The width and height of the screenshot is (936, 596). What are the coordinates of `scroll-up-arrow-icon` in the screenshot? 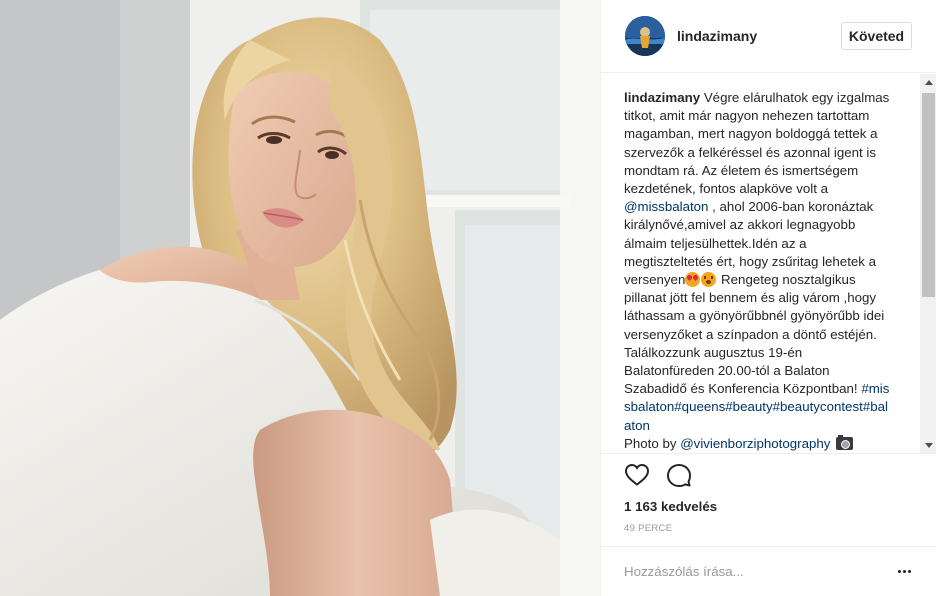 It's located at (928, 82).